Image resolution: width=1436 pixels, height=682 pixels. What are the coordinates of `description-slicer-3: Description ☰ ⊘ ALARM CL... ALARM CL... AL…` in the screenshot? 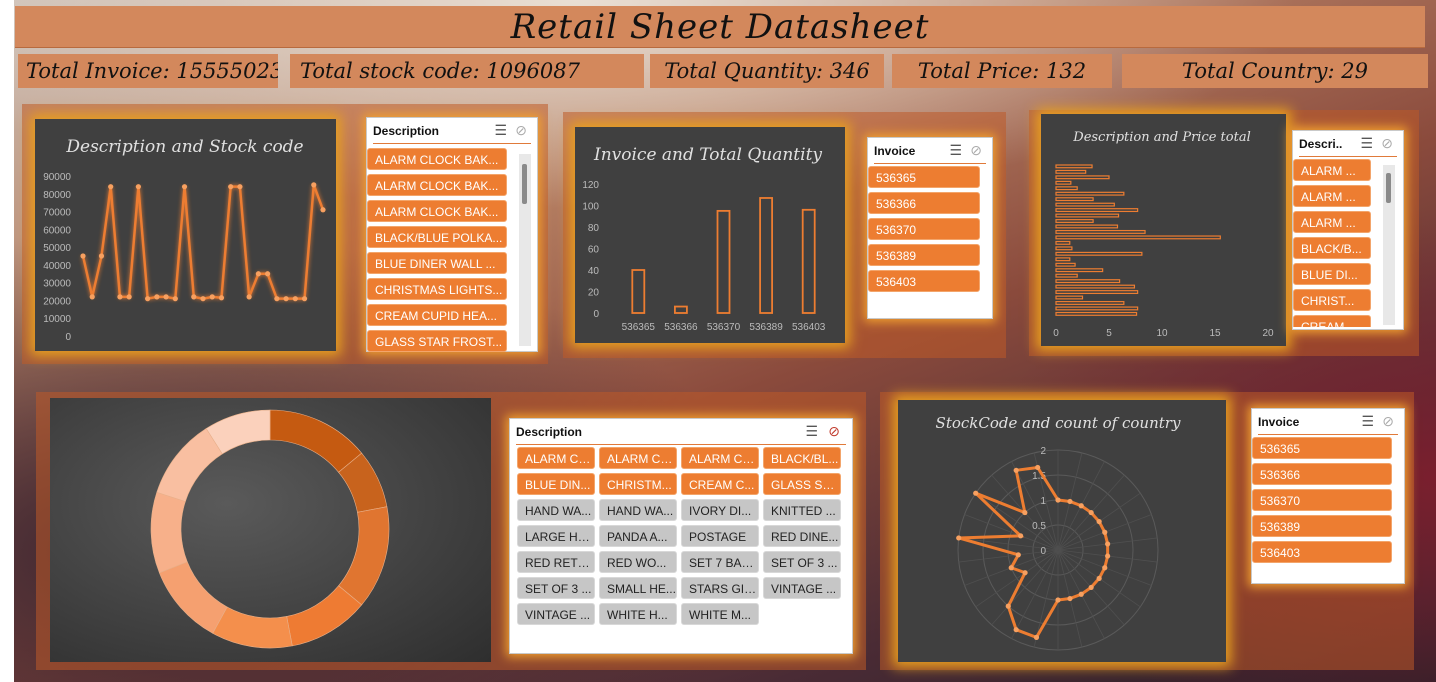 It's located at (681, 536).